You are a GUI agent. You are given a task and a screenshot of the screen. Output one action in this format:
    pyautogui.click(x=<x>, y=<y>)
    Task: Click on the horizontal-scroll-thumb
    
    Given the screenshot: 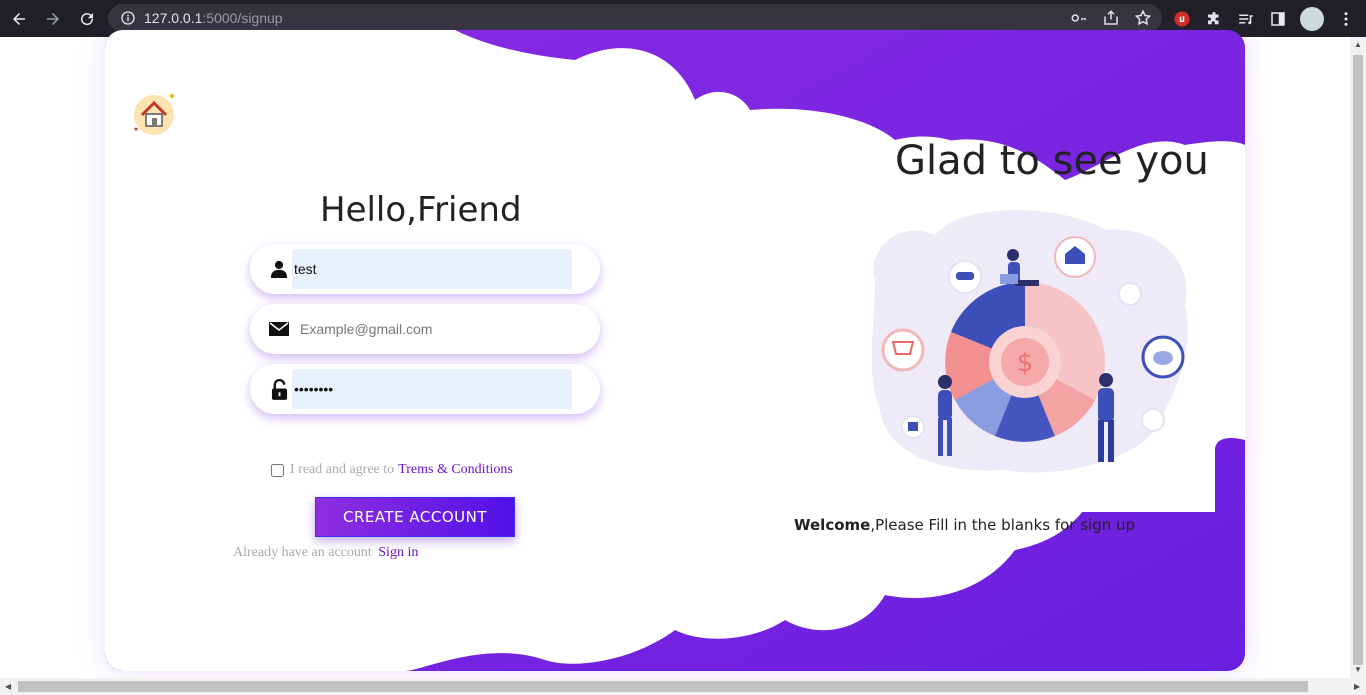 What is the action you would take?
    pyautogui.click(x=663, y=686)
    